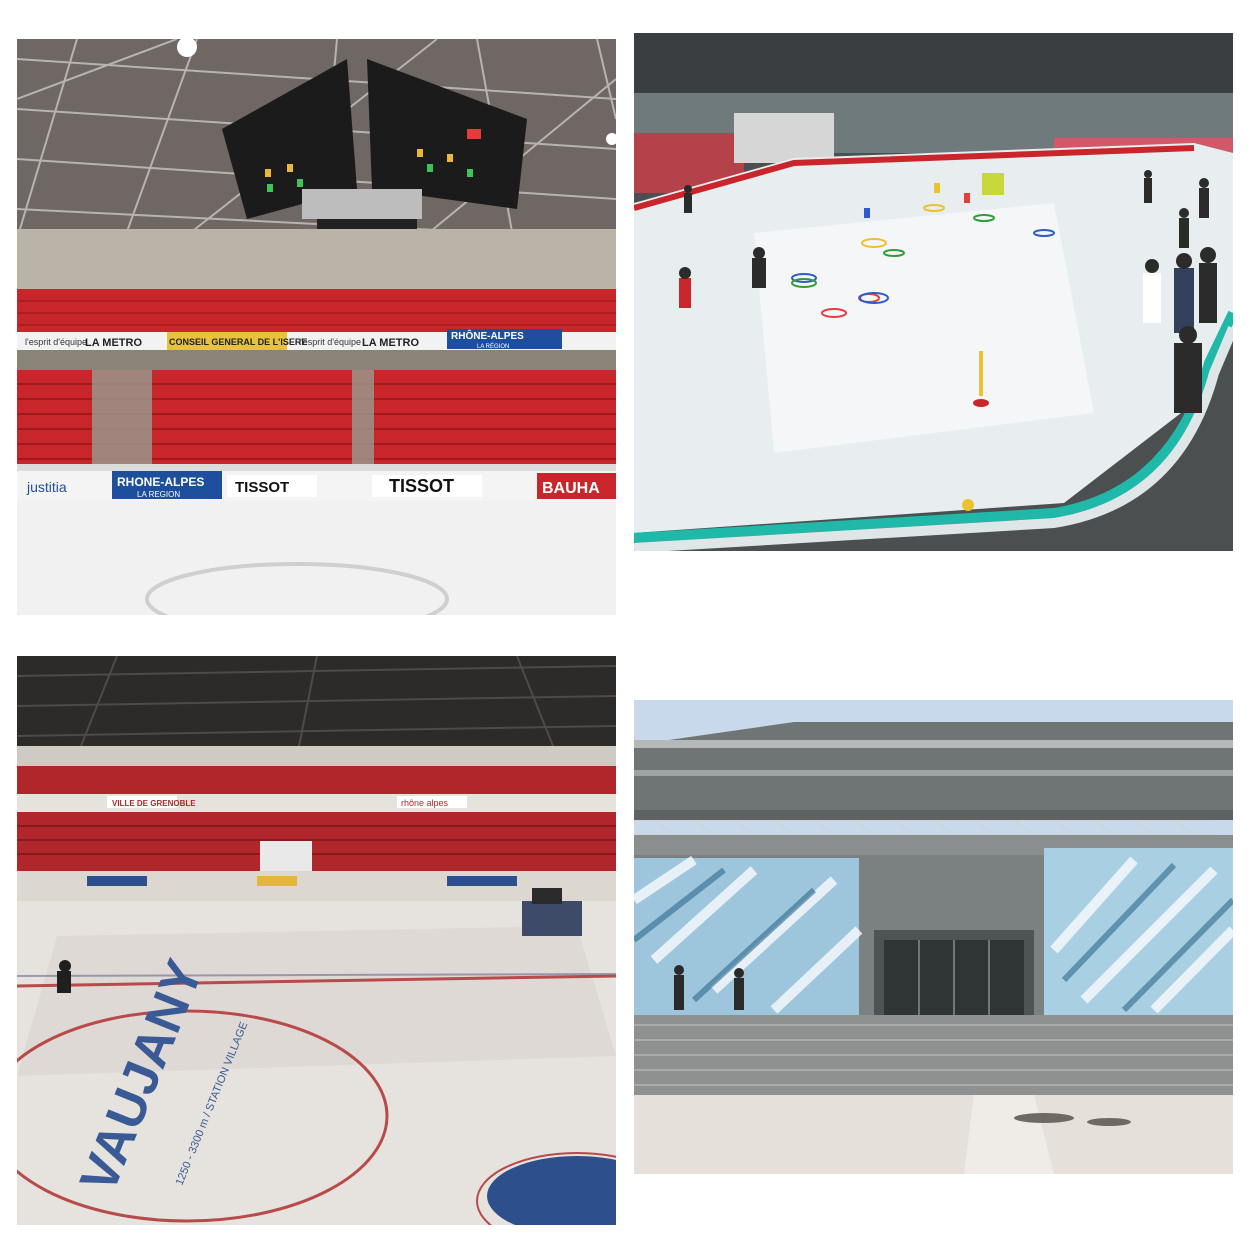 The image size is (1250, 1250). What do you see at coordinates (113, 343) in the screenshot?
I see `upper-banner-2: LA METRO` at bounding box center [113, 343].